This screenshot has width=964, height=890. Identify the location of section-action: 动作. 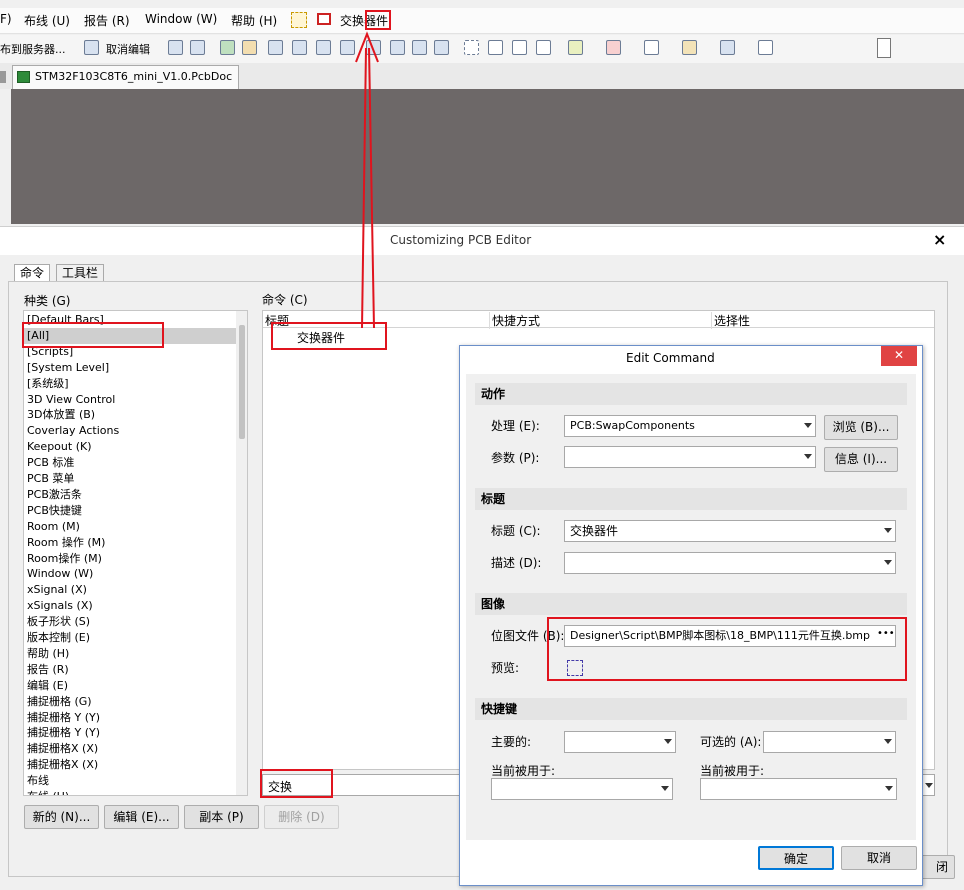
(691, 394).